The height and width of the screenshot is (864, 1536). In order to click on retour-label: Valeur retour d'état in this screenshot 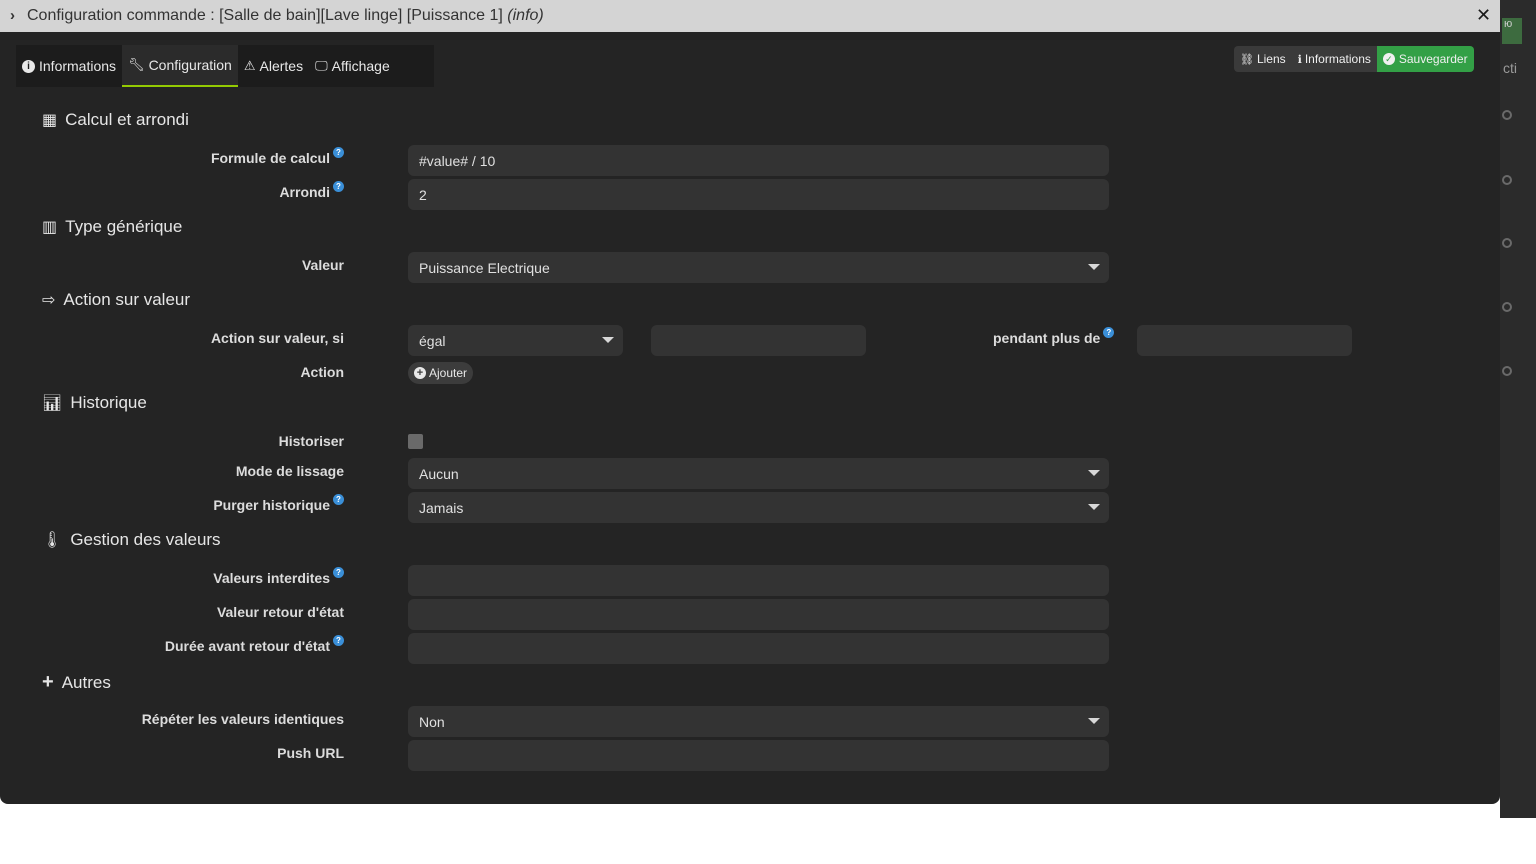, I will do `click(280, 612)`.